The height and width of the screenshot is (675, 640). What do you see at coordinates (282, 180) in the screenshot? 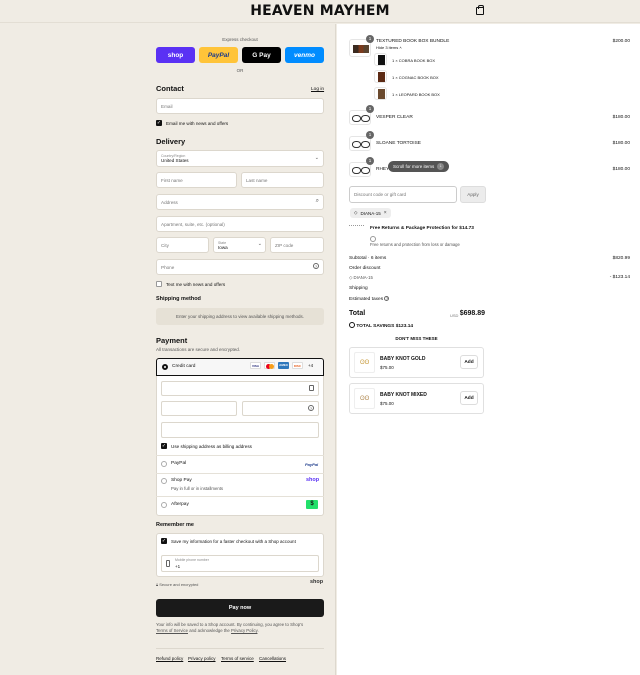
I see `last-name-input: Last name` at bounding box center [282, 180].